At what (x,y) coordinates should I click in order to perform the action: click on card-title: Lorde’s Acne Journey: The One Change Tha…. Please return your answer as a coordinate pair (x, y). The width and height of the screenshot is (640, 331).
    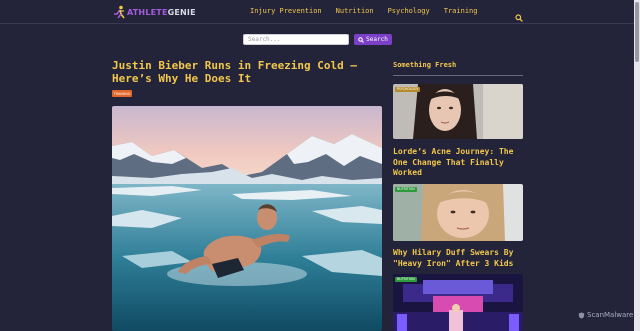
    Looking at the image, I should click on (459, 163).